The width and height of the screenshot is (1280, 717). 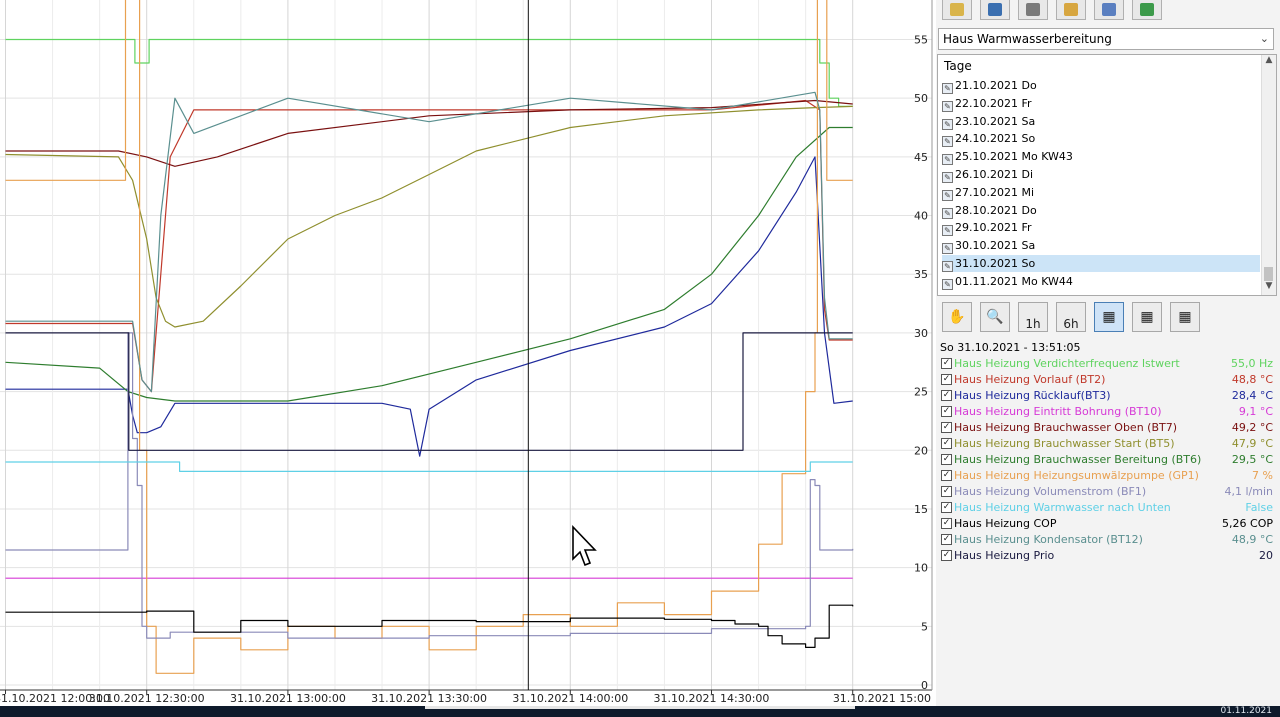 What do you see at coordinates (1101, 174) in the screenshot?
I see `day-item: ✎ 26.10.2021 Di` at bounding box center [1101, 174].